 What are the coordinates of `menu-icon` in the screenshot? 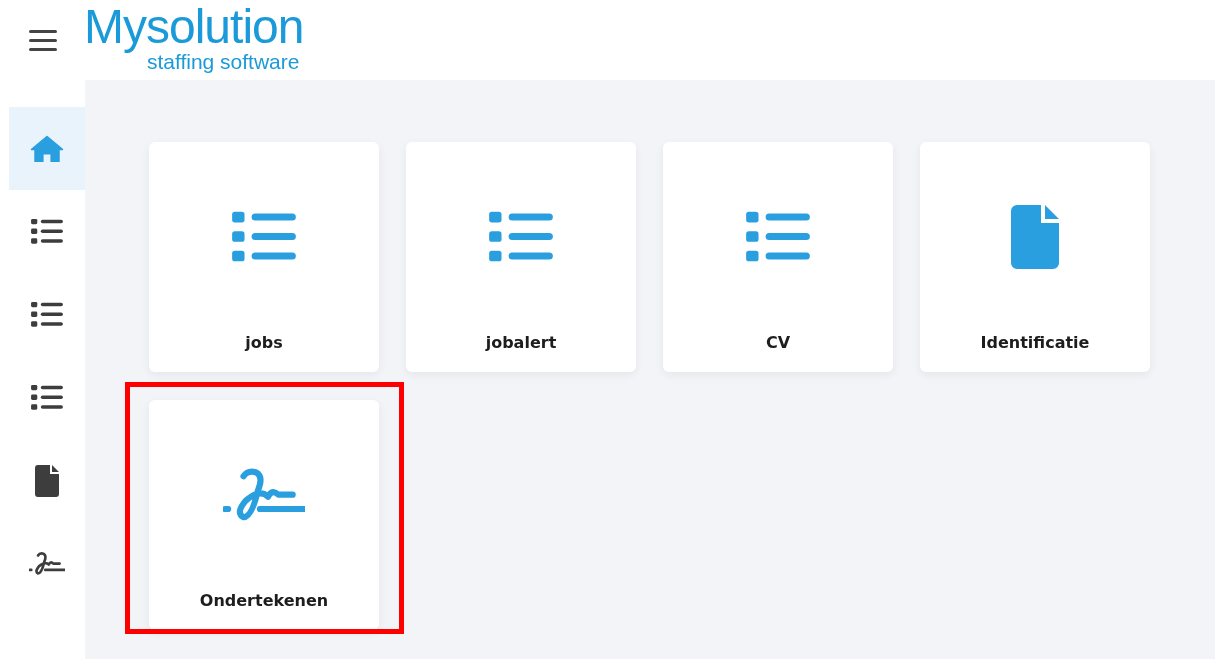 It's located at (43, 40).